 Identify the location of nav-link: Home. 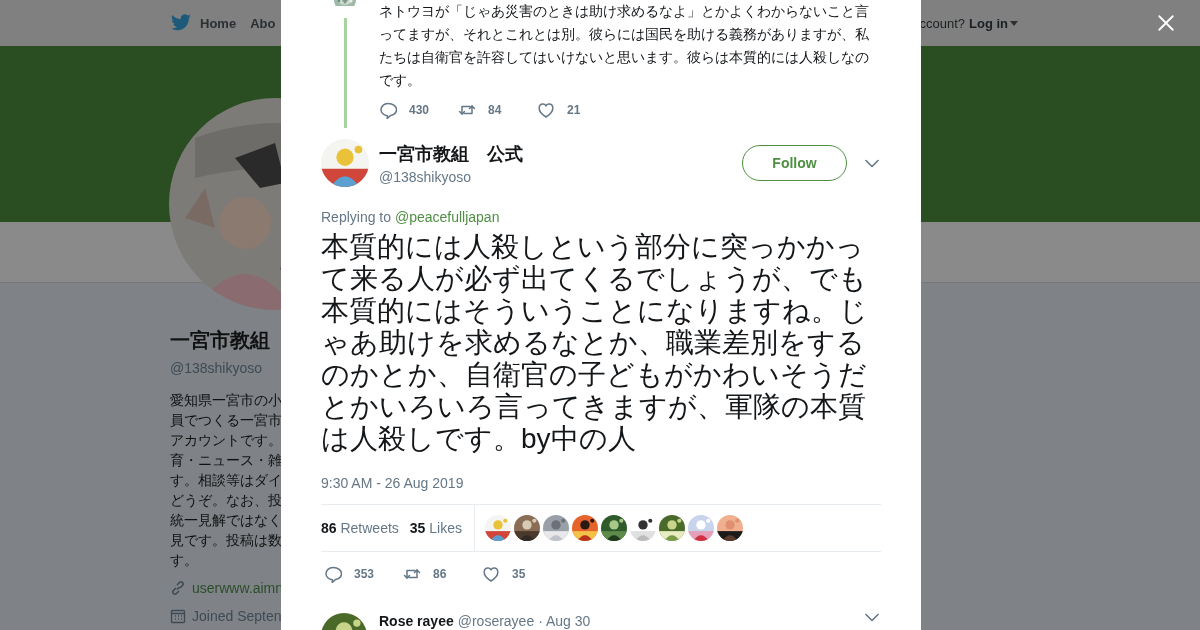
(203, 23).